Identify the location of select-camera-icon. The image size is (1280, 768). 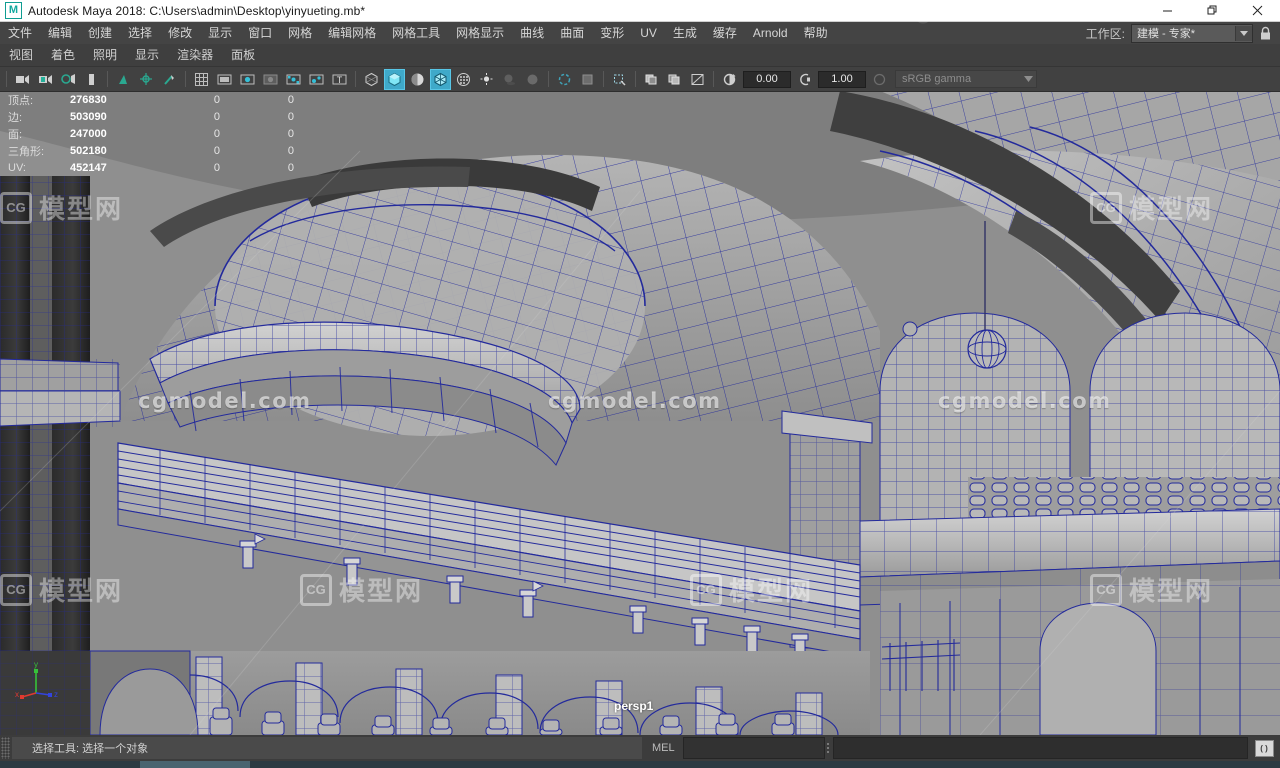
(22, 79).